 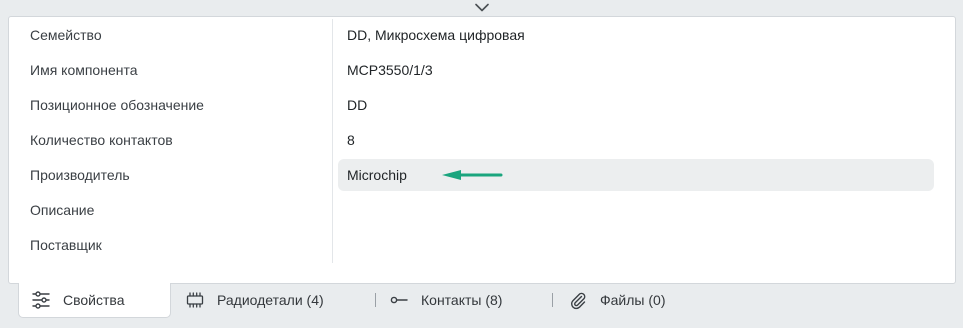 I want to click on tab-pins: Контакты (8), so click(x=445, y=300).